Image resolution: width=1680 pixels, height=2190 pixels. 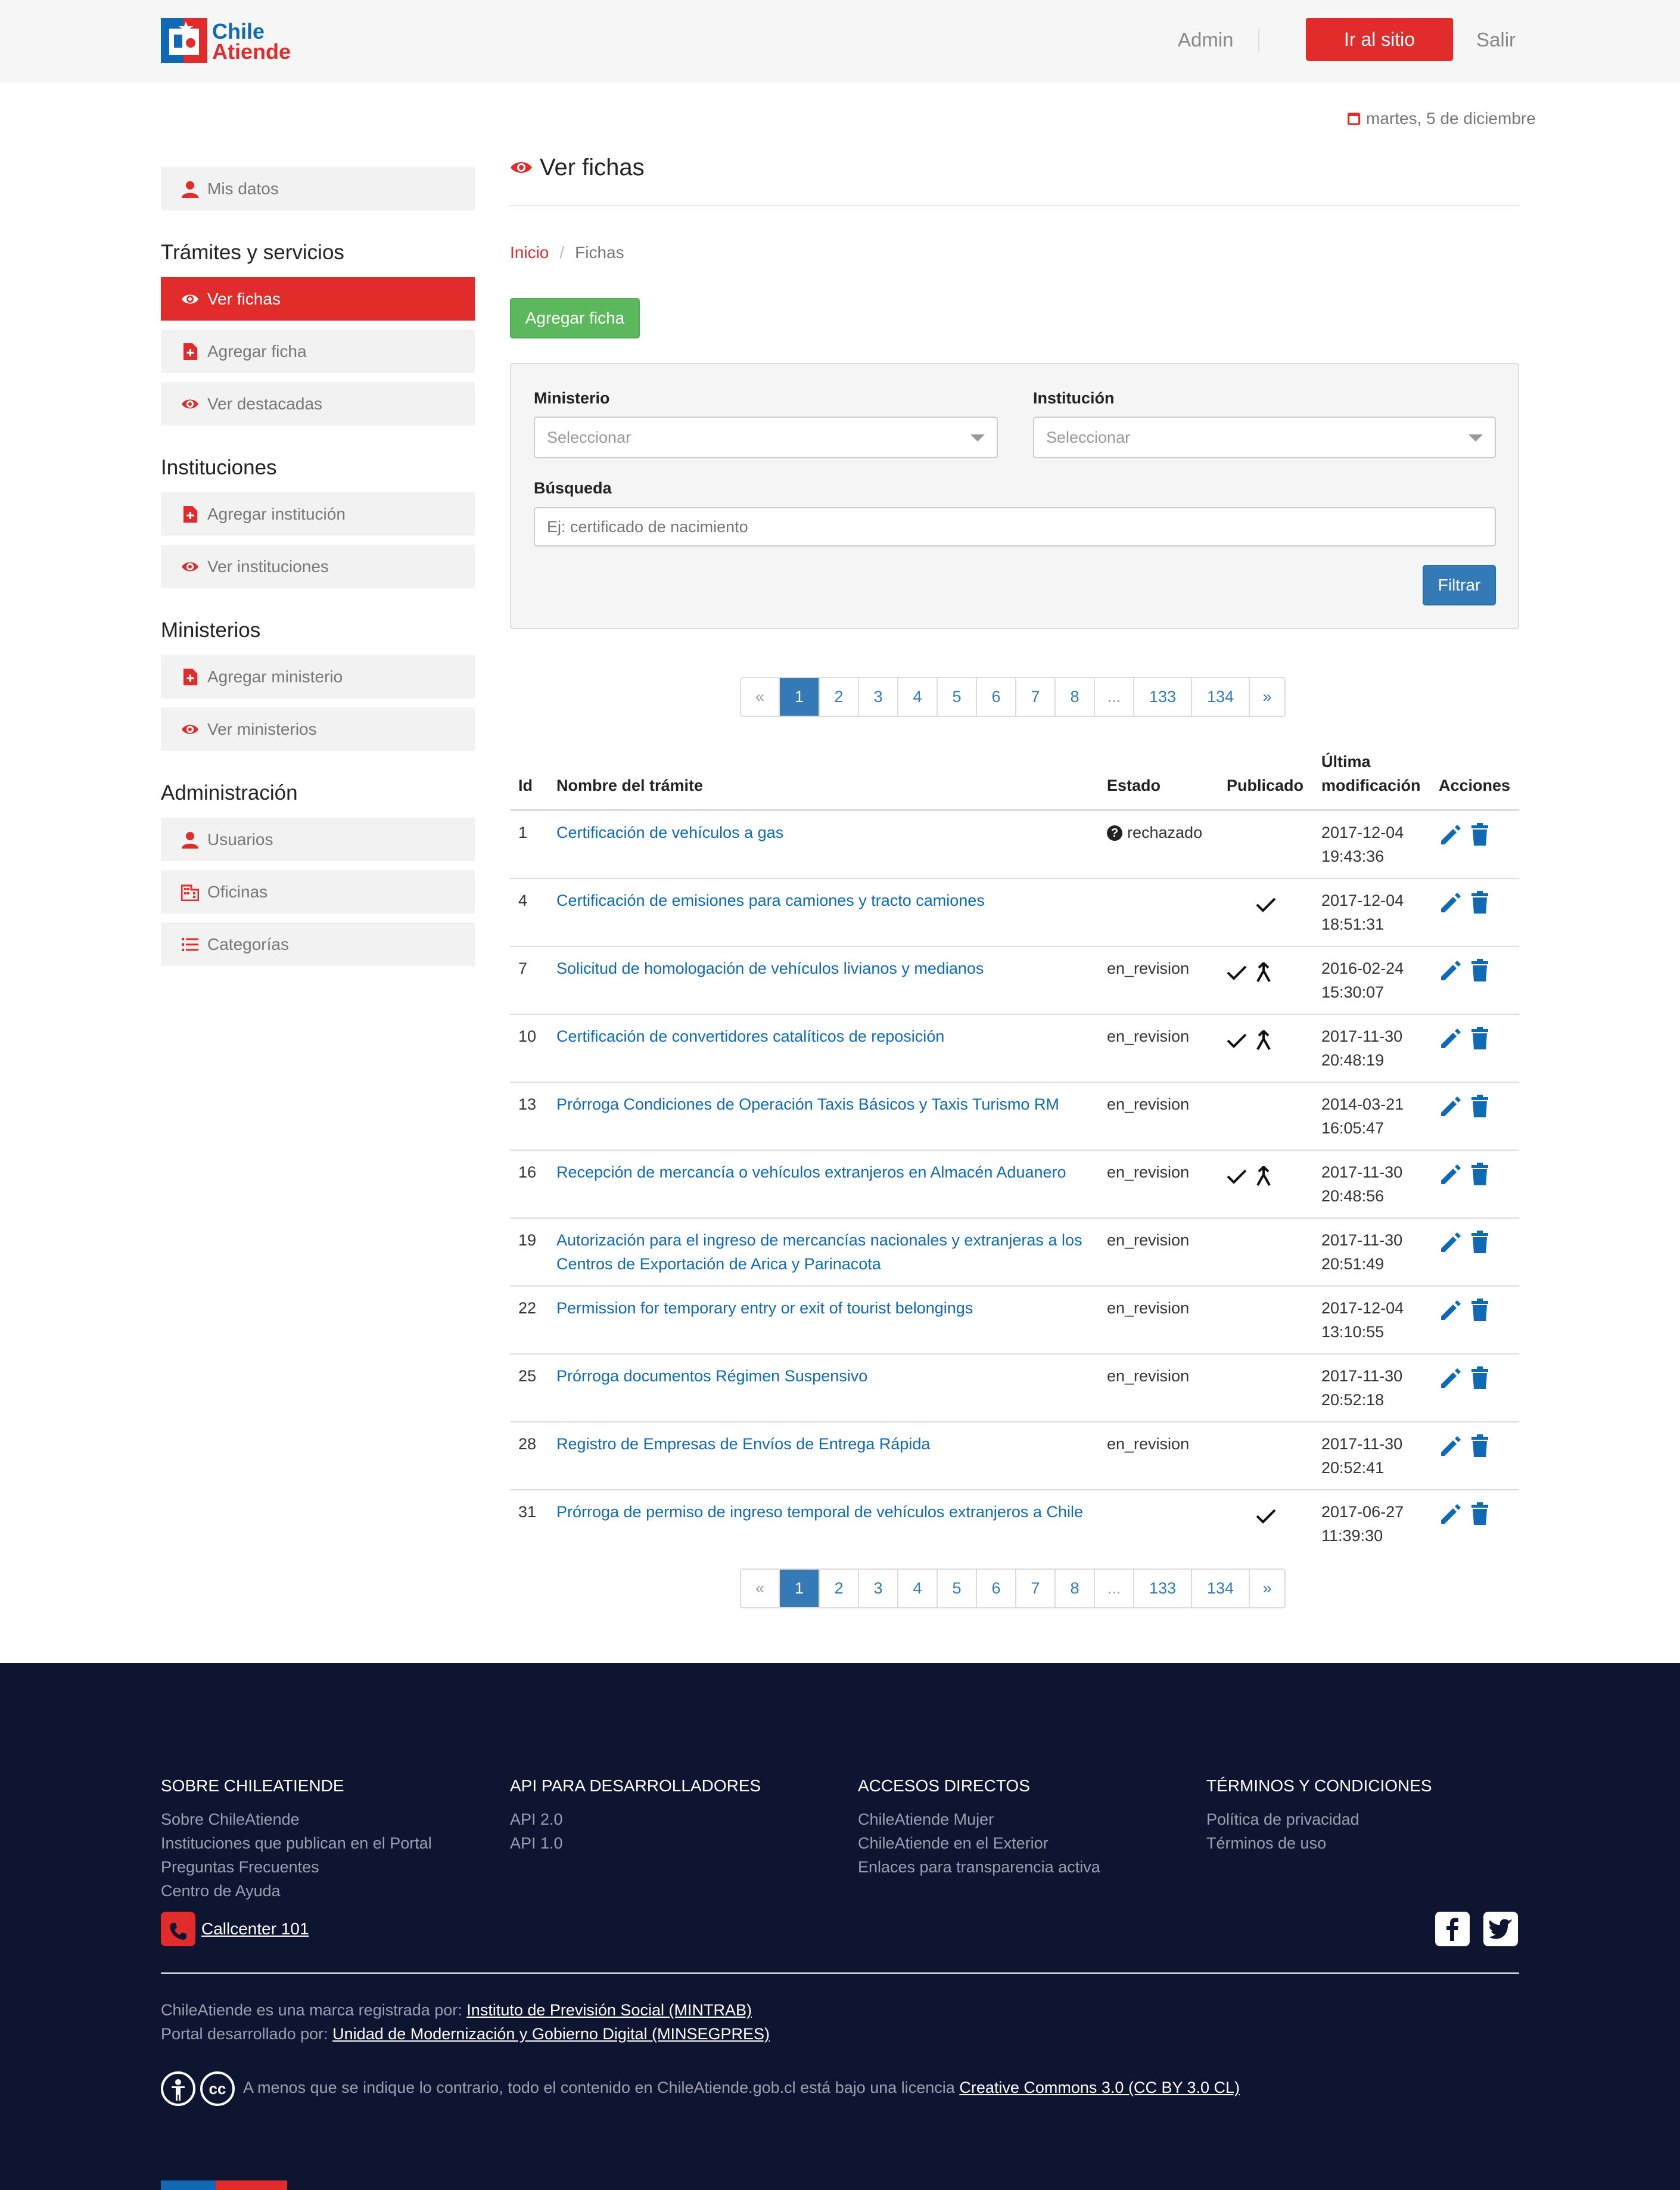 What do you see at coordinates (318, 566) in the screenshot?
I see `sidebar-item-ver-instituciones: Ver instituciones` at bounding box center [318, 566].